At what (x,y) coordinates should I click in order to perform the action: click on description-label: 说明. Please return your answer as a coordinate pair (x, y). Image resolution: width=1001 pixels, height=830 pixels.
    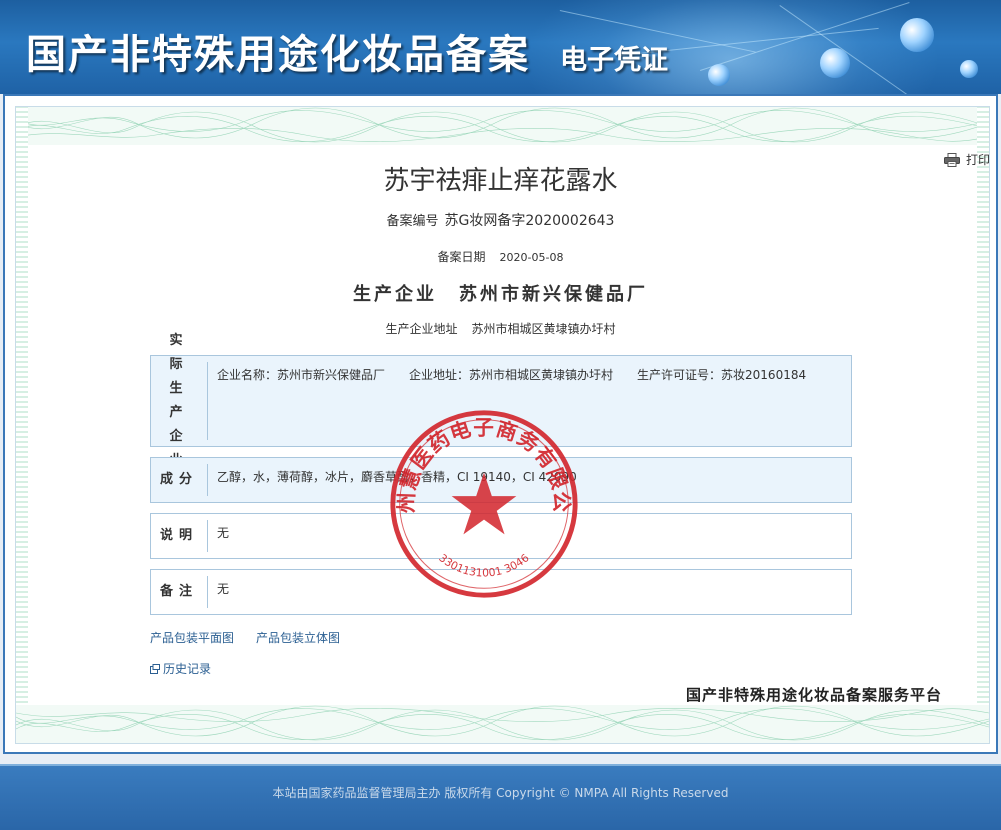
    Looking at the image, I should click on (179, 536).